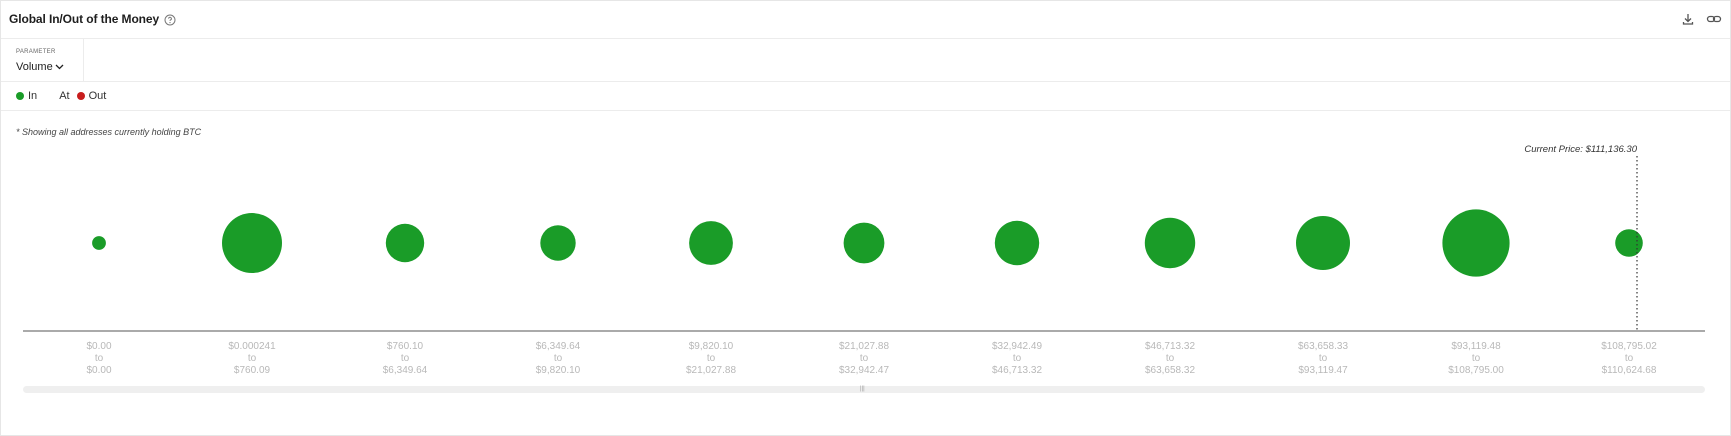 The width and height of the screenshot is (1731, 436). Describe the element at coordinates (1170, 346) in the screenshot. I see `tick-label-7-from: $46,713.32` at that location.